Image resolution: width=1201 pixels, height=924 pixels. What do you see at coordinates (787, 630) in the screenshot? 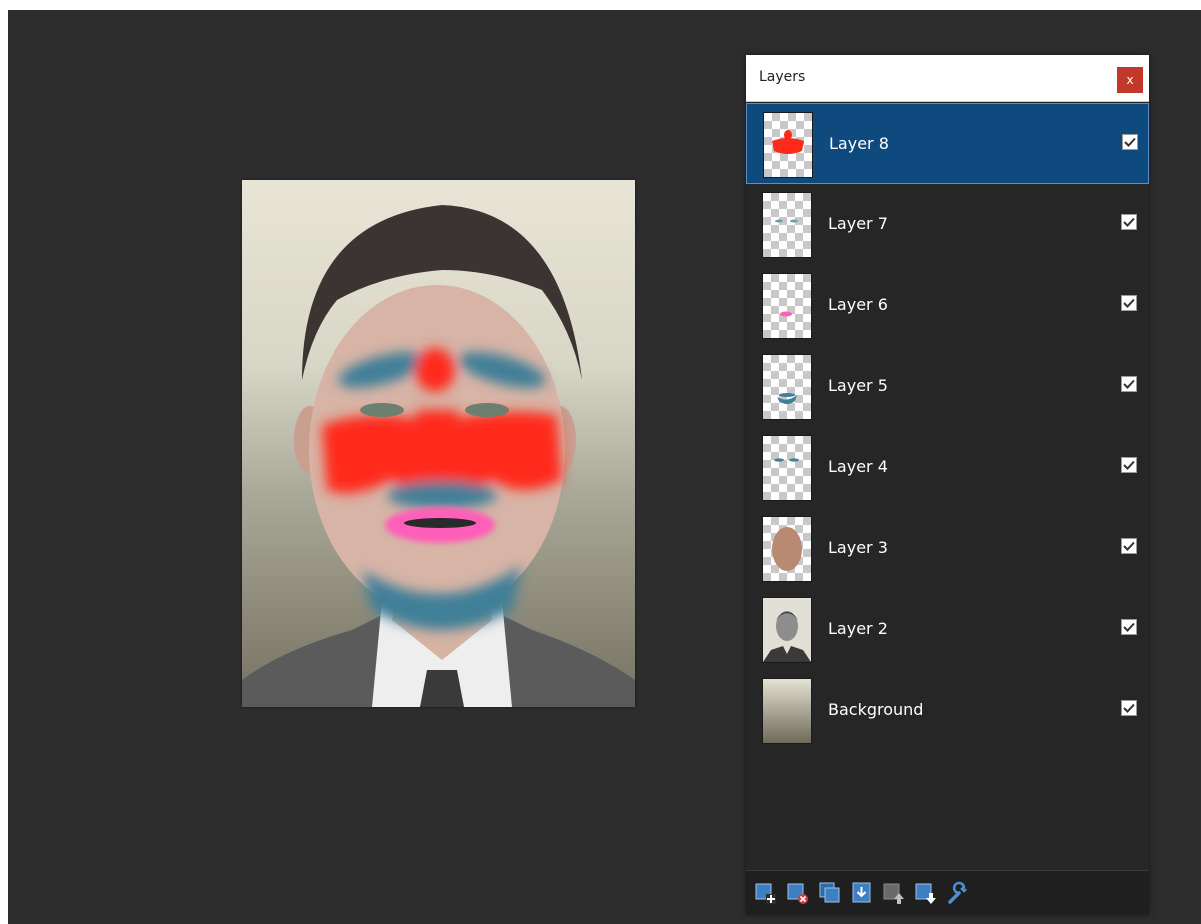
I see `portrait-thumb-icon` at bounding box center [787, 630].